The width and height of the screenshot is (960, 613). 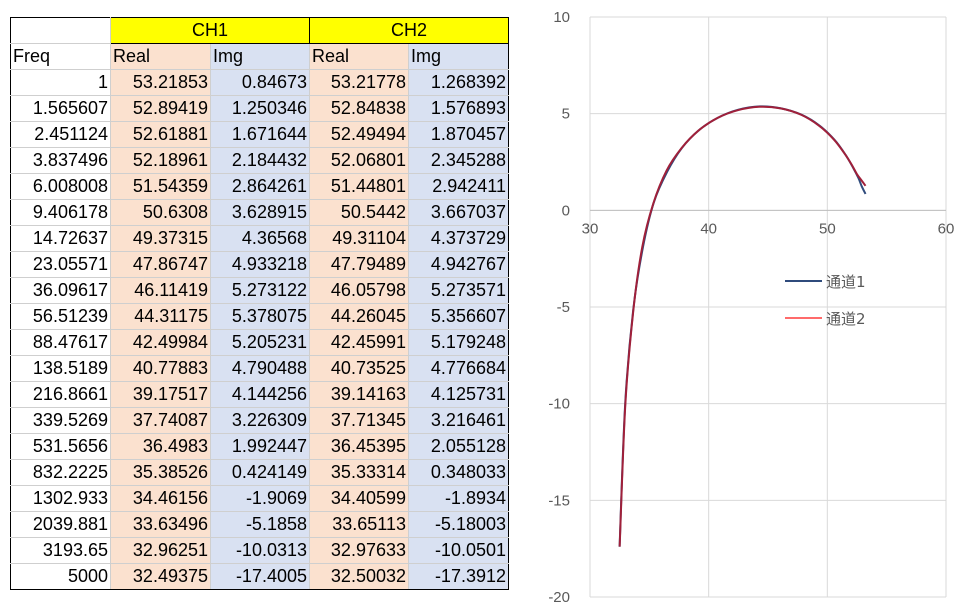 I want to click on table-cell: 46.11419, so click(x=160, y=290).